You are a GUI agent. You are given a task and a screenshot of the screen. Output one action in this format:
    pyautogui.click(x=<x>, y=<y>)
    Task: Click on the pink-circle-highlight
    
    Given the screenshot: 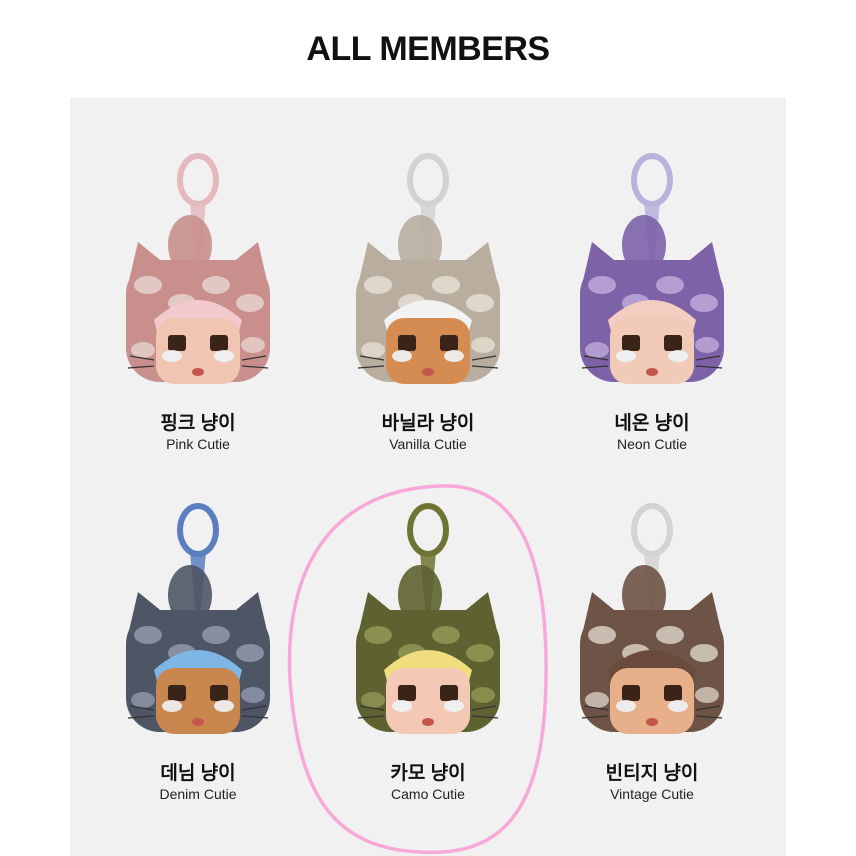 What is the action you would take?
    pyautogui.click(x=417, y=669)
    